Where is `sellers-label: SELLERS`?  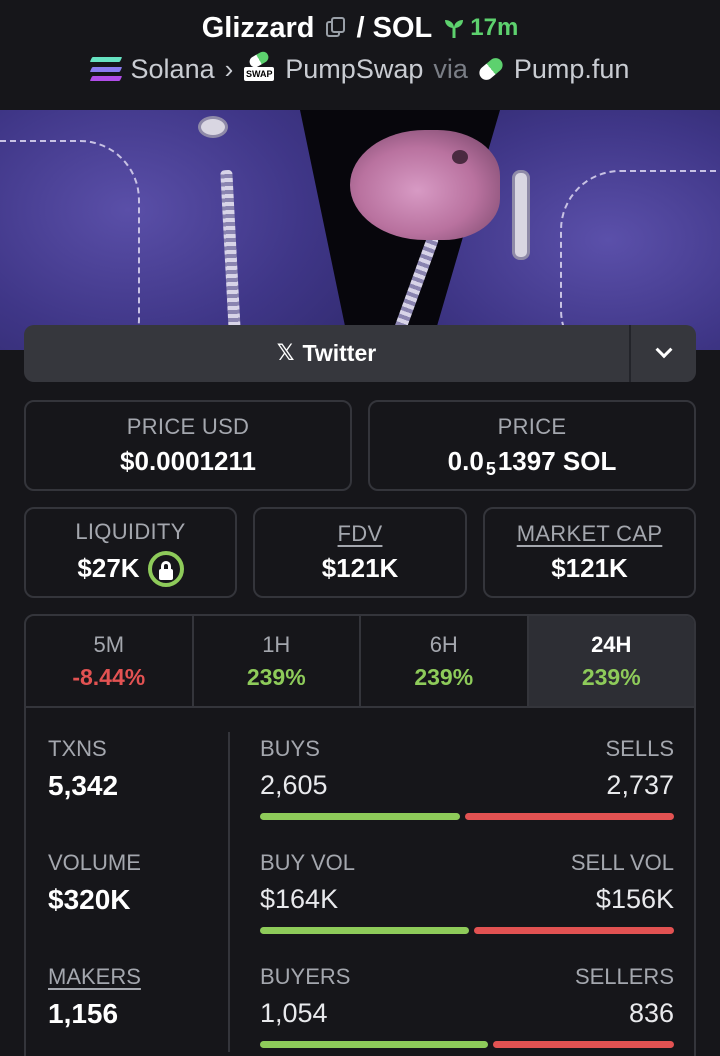 sellers-label: SELLERS is located at coordinates (624, 976).